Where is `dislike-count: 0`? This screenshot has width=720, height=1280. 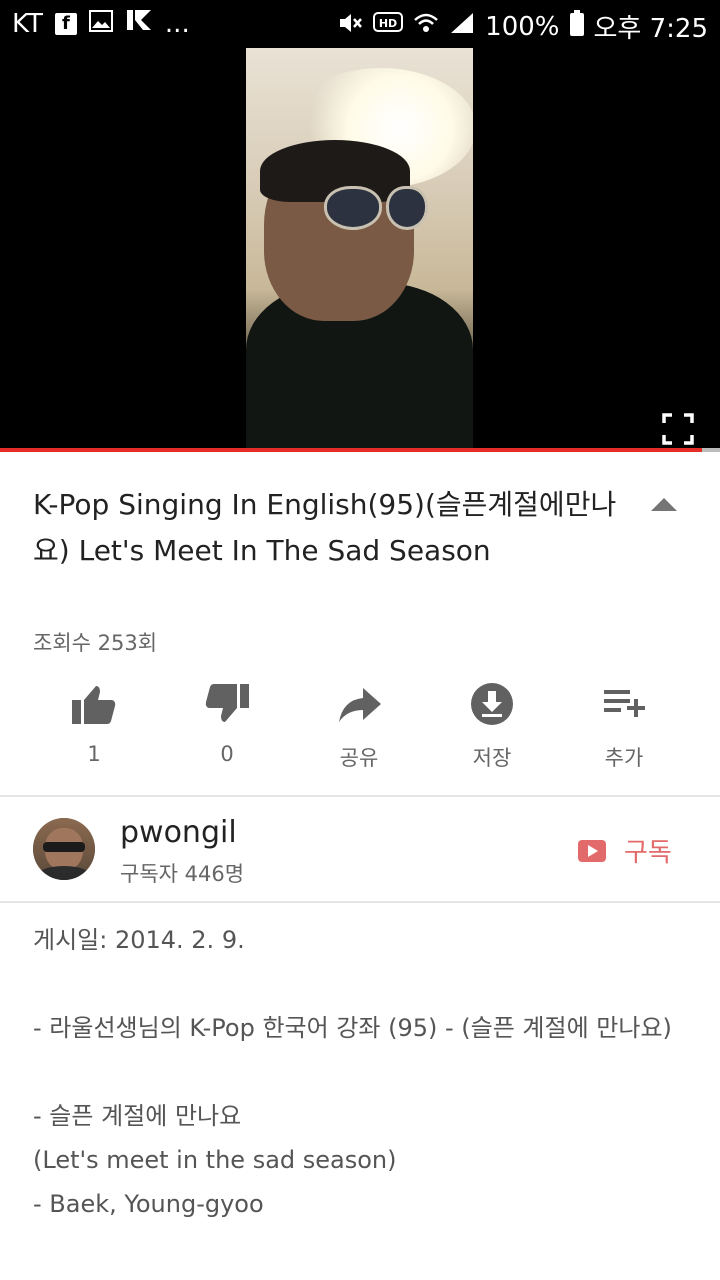
dislike-count: 0 is located at coordinates (227, 754).